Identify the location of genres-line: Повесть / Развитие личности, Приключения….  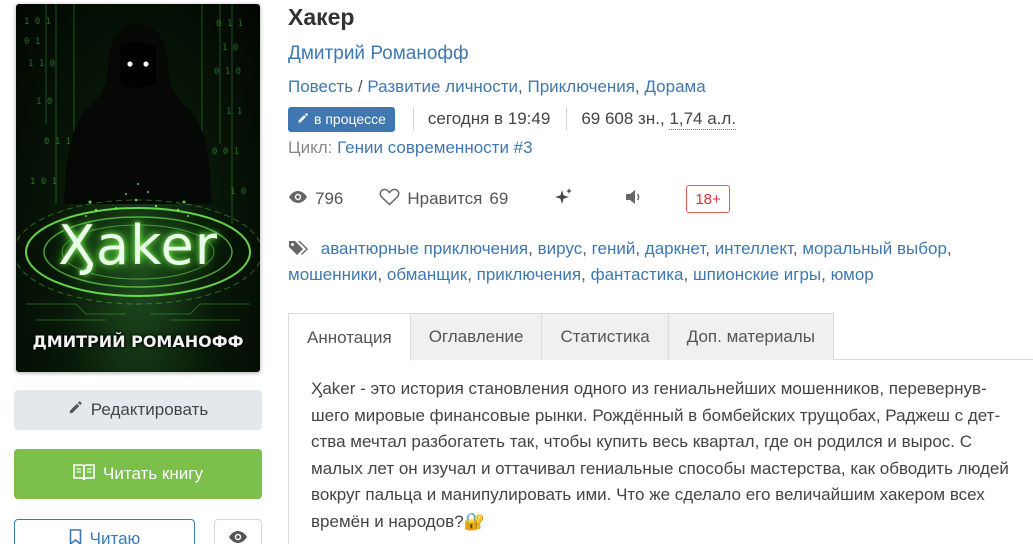
(497, 86).